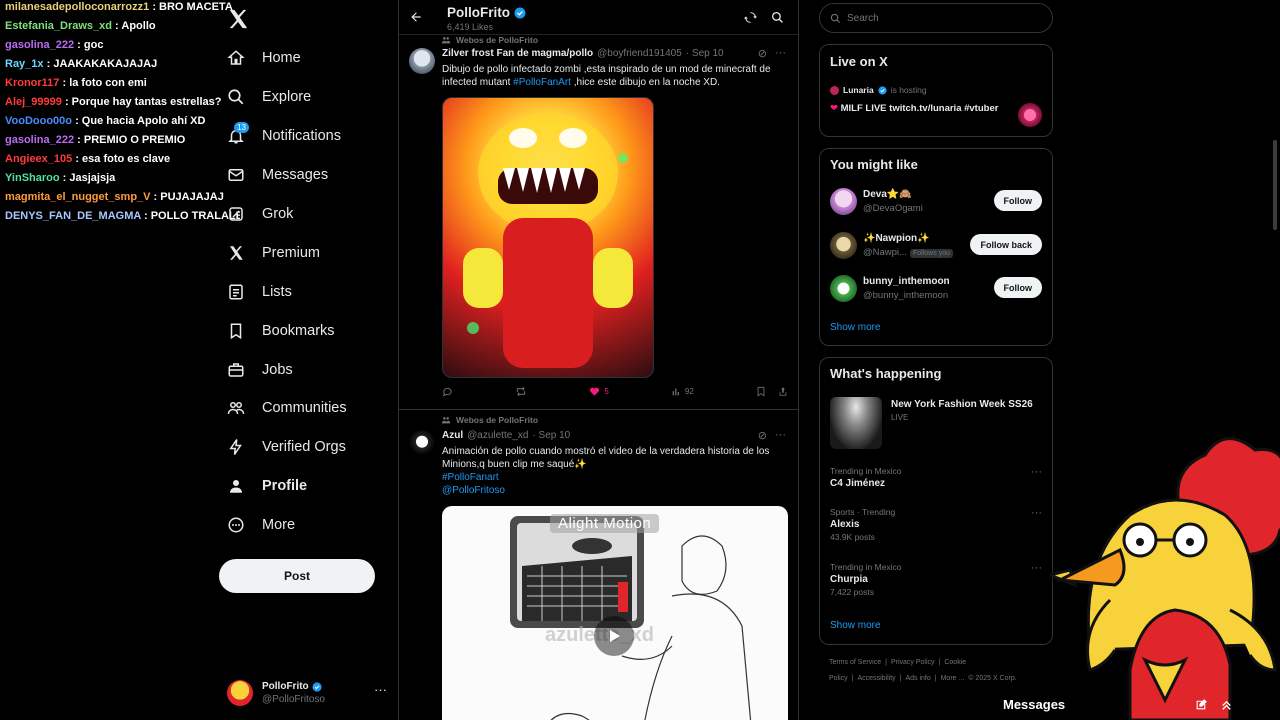 Image resolution: width=1280 pixels, height=720 pixels. What do you see at coordinates (298, 331) in the screenshot?
I see `nav-item-label: Bookmarks` at bounding box center [298, 331].